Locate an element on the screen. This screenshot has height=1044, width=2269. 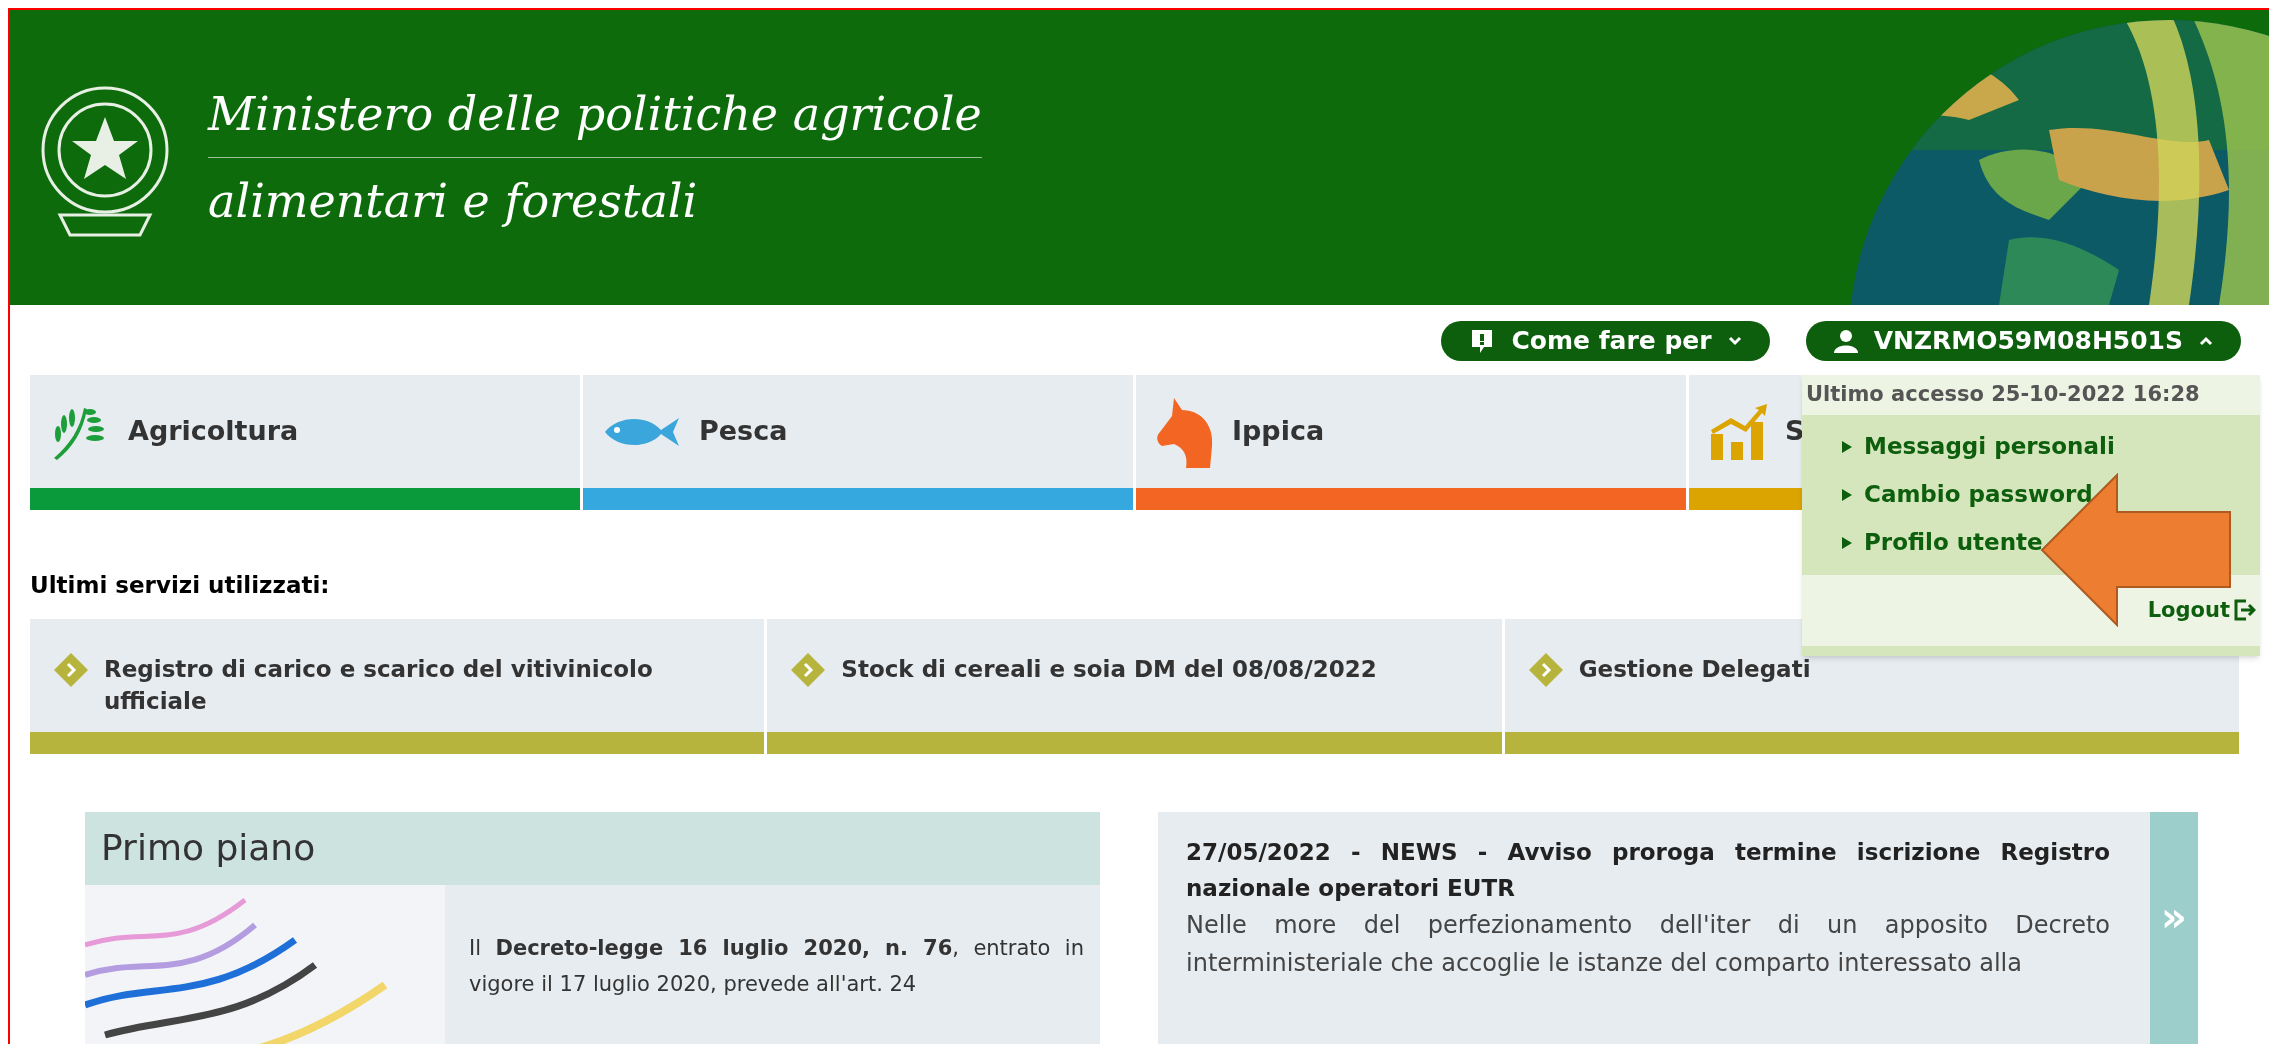
ministry-title: Ministero delle politiche agricole is located at coordinates (595, 118).